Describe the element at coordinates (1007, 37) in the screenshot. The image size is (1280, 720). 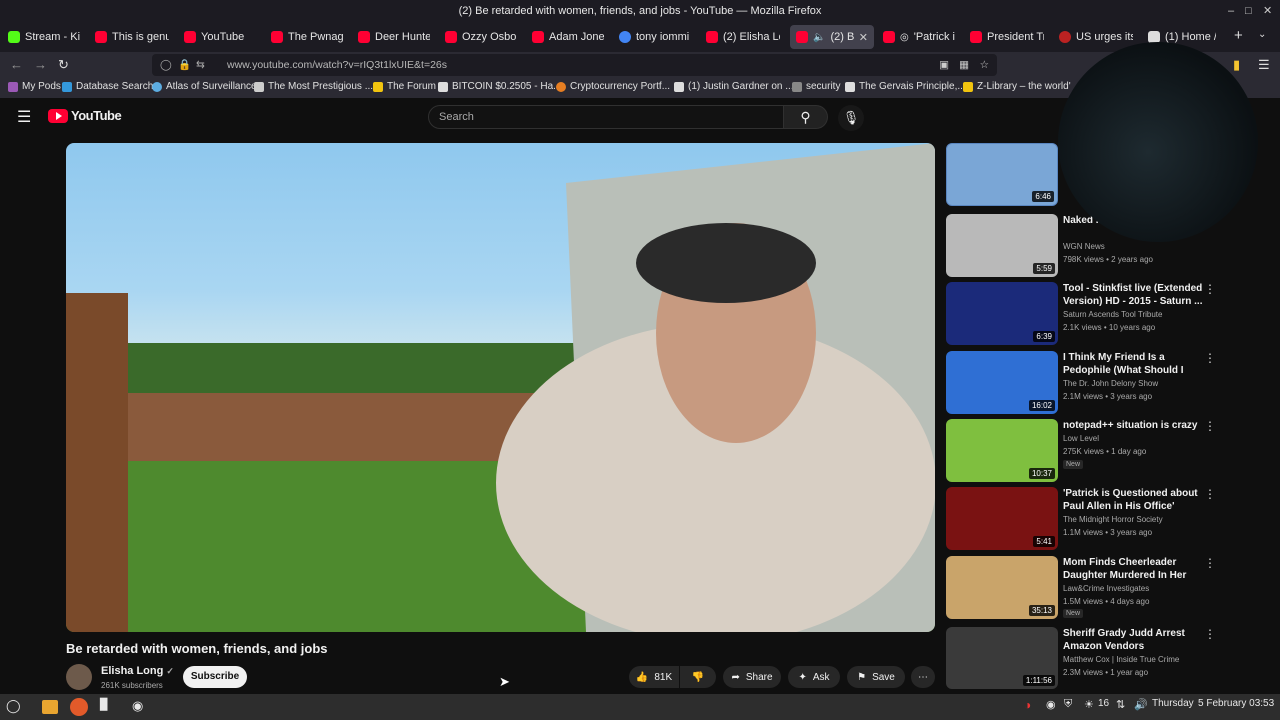
I see `browser-tab: President Trun` at that location.